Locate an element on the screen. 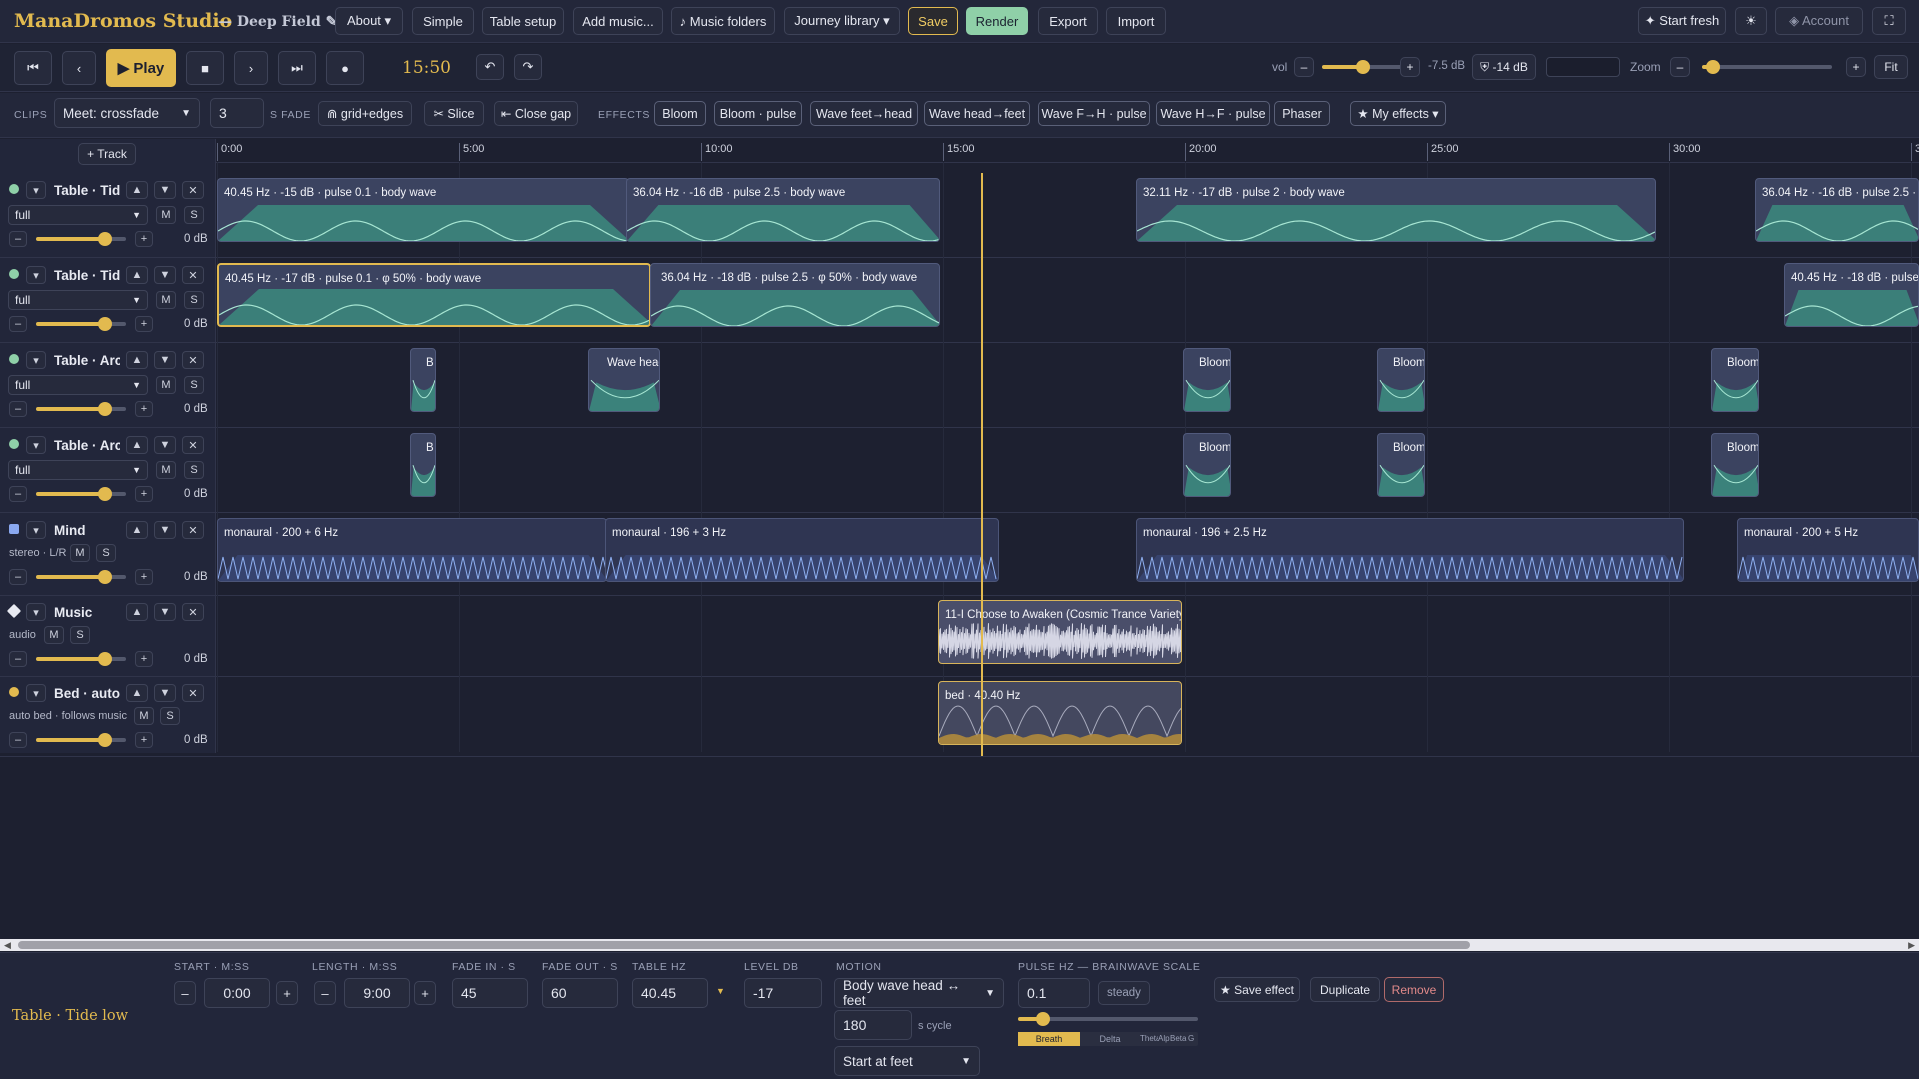 Image resolution: width=1919 pixels, height=1079 pixels. clip-effect-3b: Wave head is located at coordinates (624, 380).